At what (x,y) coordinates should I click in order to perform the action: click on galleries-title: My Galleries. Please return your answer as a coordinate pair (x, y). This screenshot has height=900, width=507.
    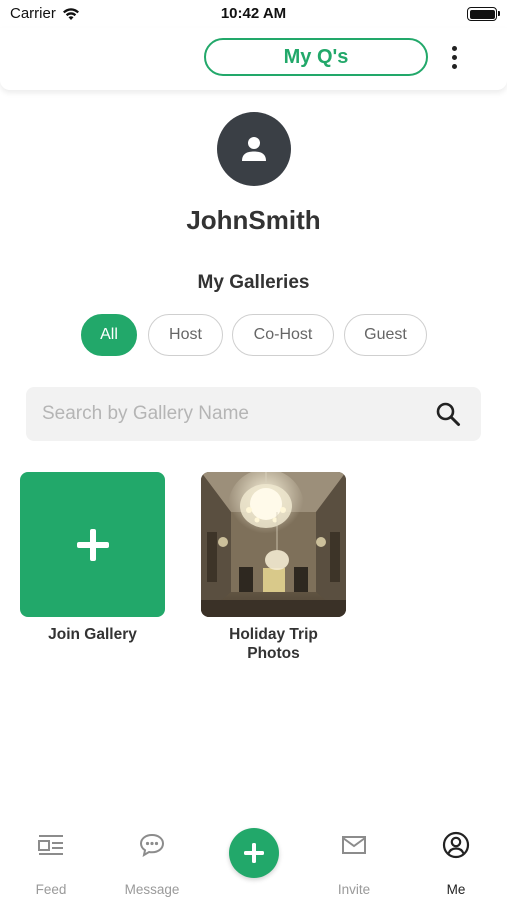
    Looking at the image, I should click on (253, 282).